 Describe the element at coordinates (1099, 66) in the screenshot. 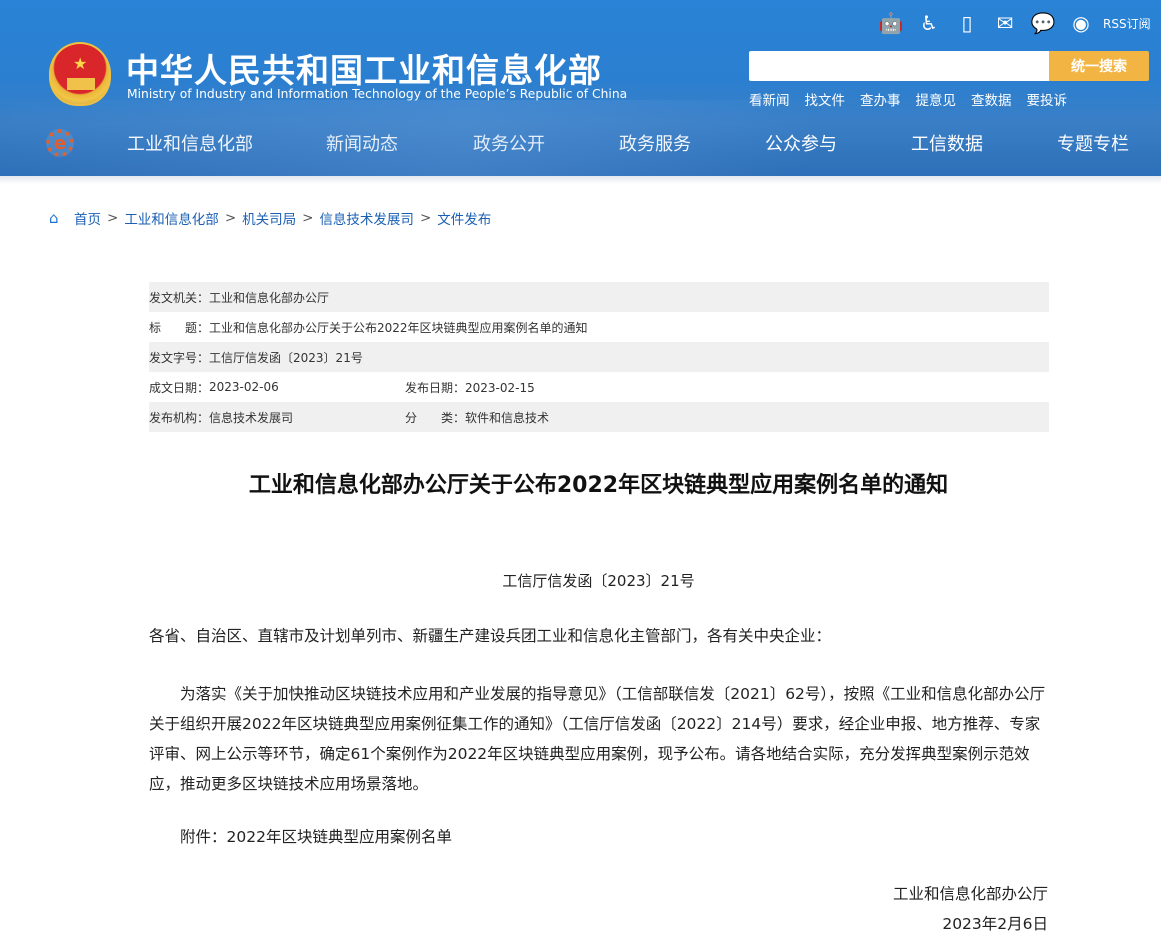

I see `search-button: 统一搜索` at that location.